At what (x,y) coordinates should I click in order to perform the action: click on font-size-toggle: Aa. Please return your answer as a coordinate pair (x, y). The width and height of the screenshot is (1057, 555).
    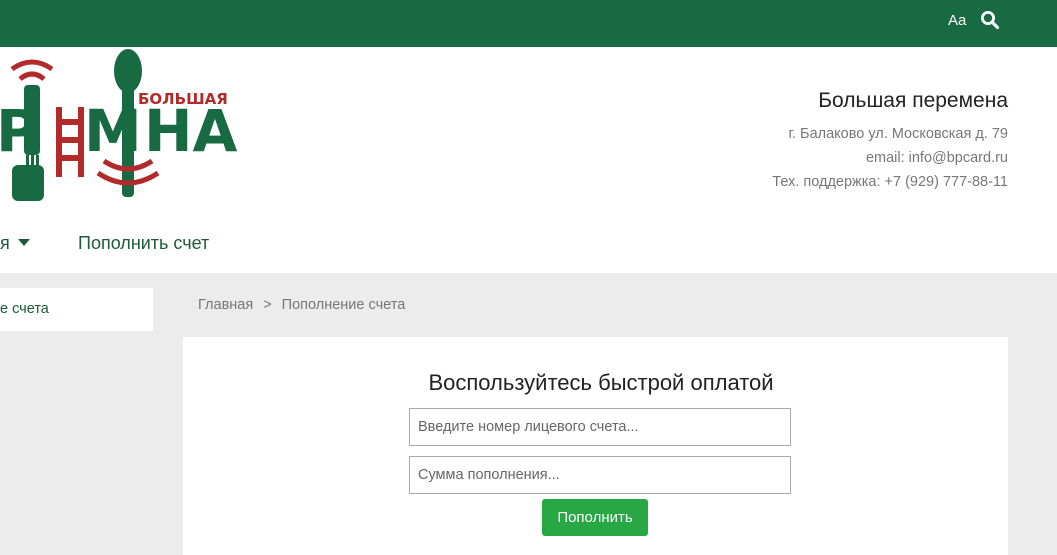
    Looking at the image, I should click on (957, 20).